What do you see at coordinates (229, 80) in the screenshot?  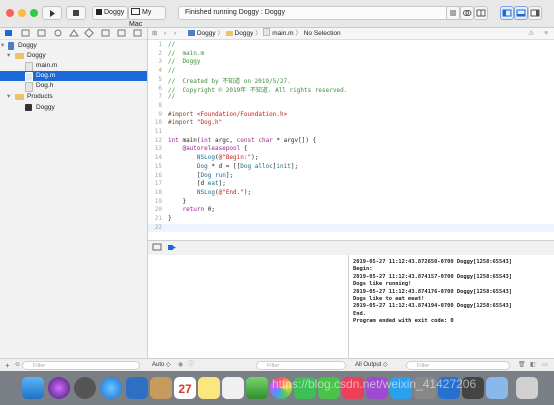 I see `code-line: // Created by 不知道 on 2019/5/27.` at bounding box center [229, 80].